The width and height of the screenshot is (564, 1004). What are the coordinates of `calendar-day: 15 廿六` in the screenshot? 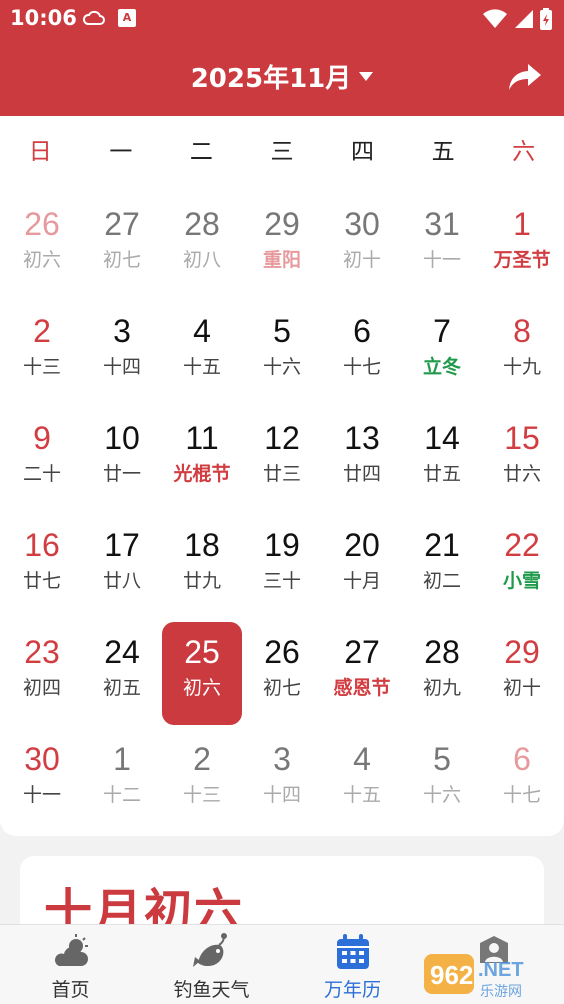 It's located at (522, 459).